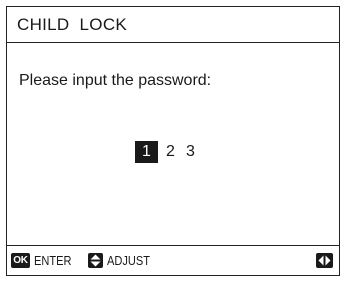  What do you see at coordinates (190, 152) in the screenshot?
I see `password-digit-3: 3` at bounding box center [190, 152].